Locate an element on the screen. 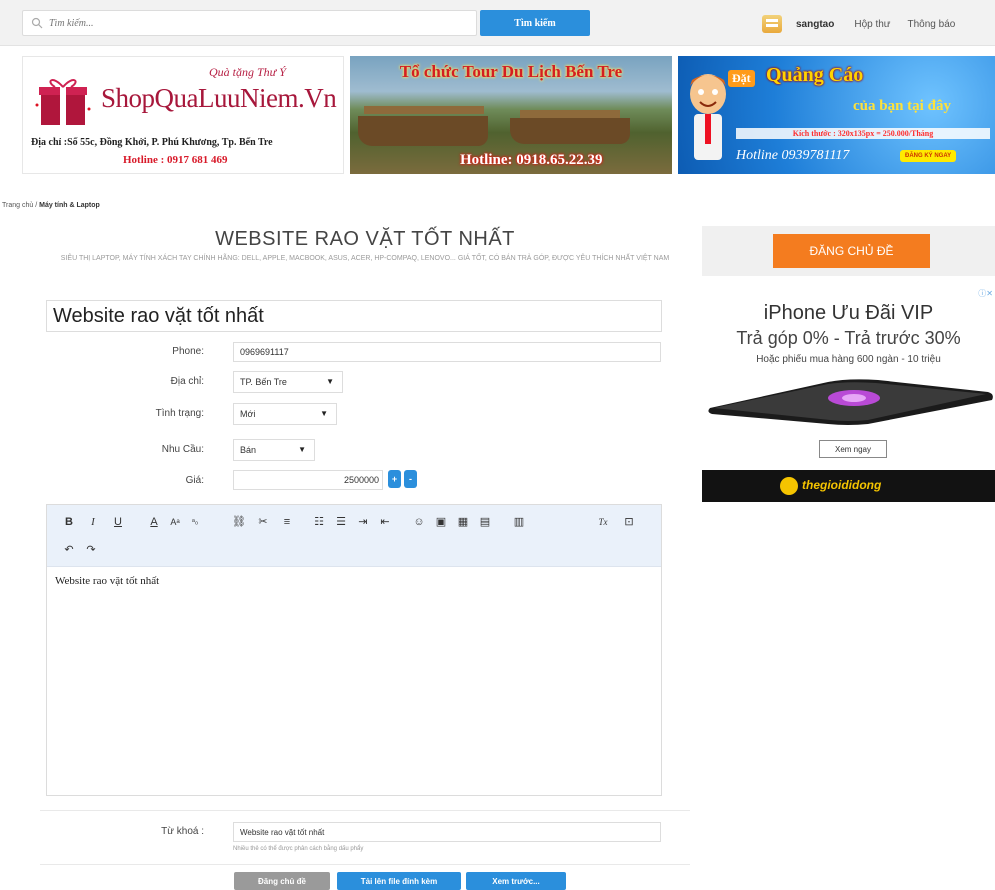 This screenshot has width=995, height=890. emoji-icon: ☺ is located at coordinates (419, 522).